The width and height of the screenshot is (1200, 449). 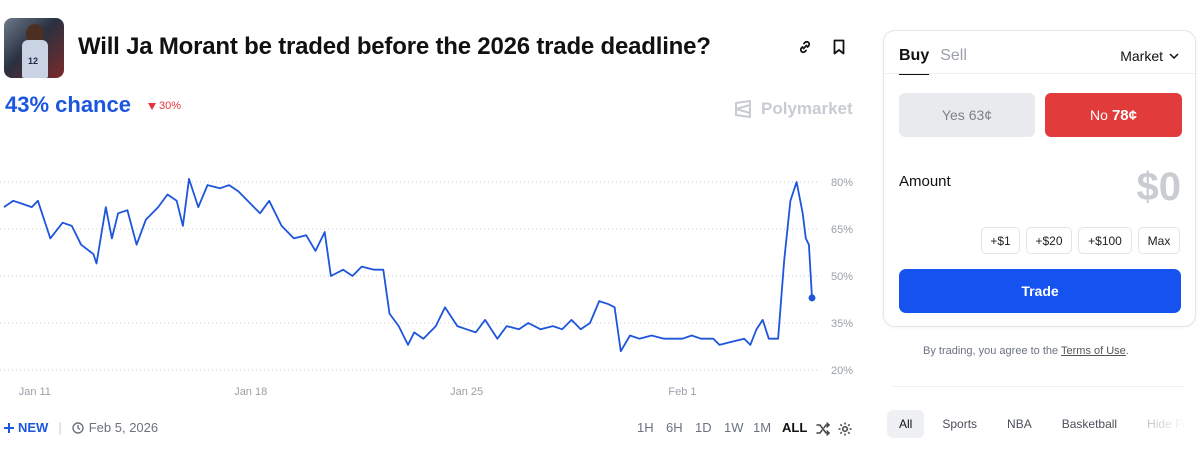 I want to click on y-tick-label: 35%, so click(x=842, y=324).